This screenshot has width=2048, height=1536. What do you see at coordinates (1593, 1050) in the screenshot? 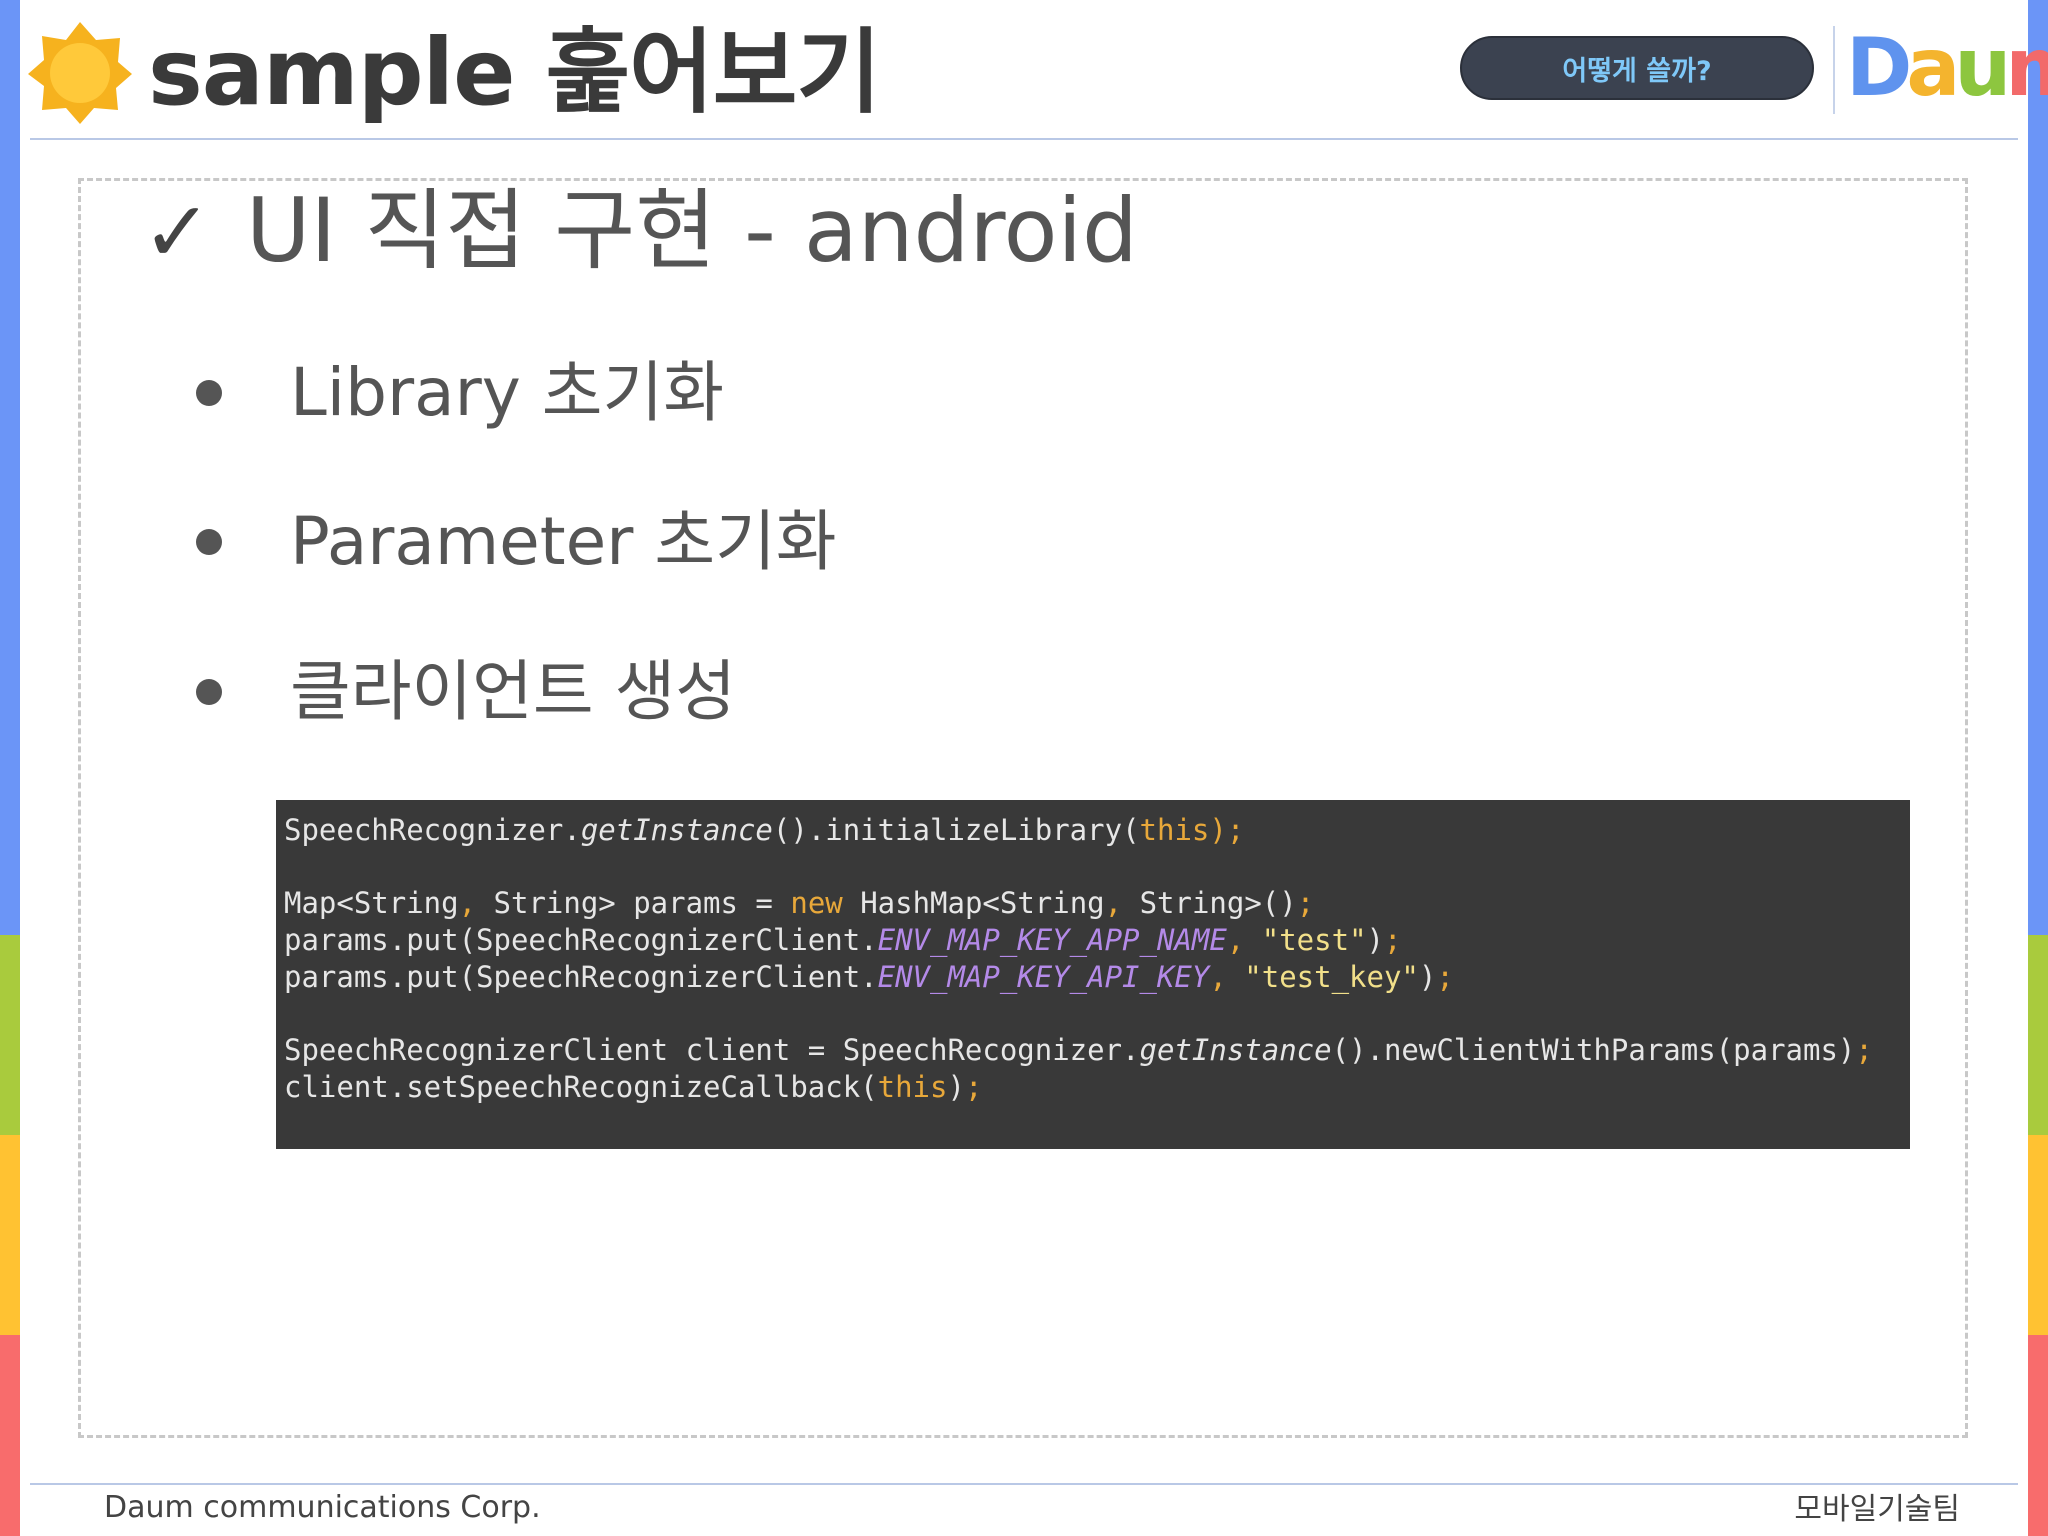
I see `code-token: ().newClientWithParams(params)` at bounding box center [1593, 1050].